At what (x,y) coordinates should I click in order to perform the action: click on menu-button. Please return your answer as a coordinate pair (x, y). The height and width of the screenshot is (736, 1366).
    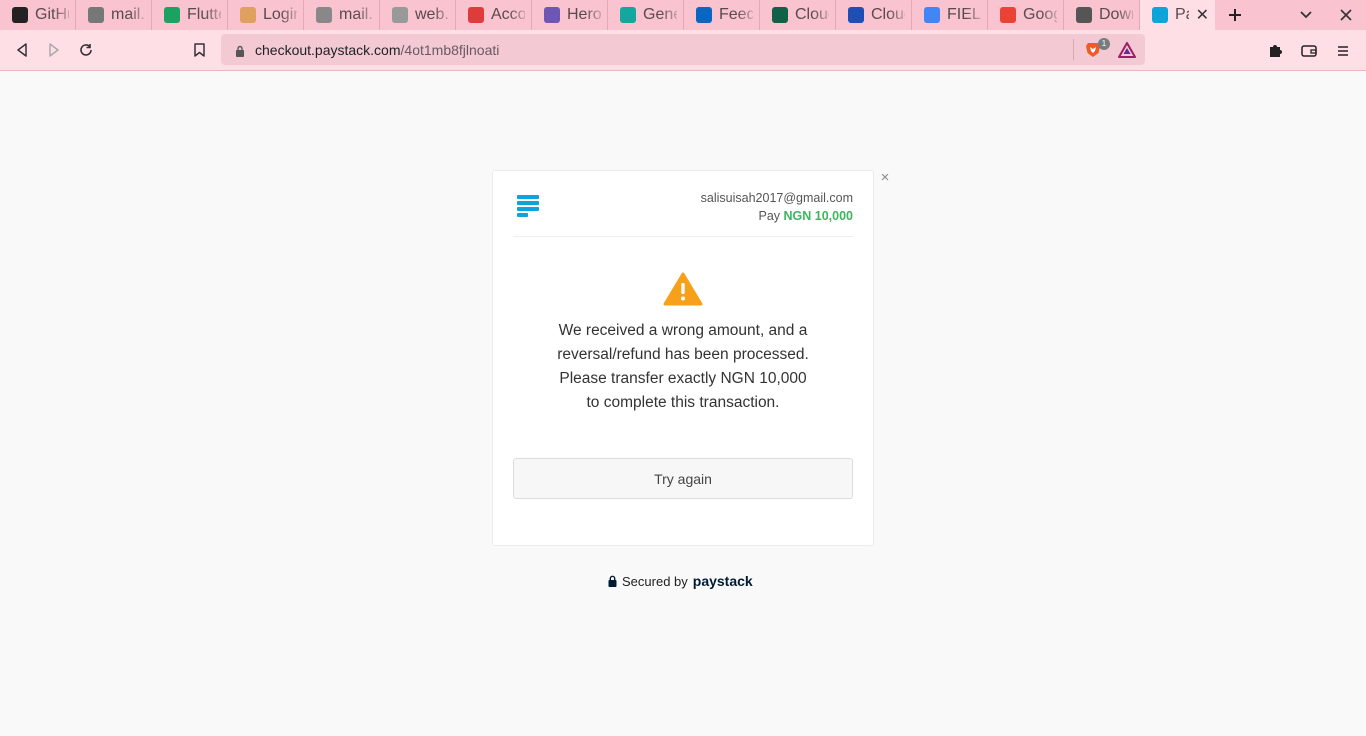
    Looking at the image, I should click on (1343, 51).